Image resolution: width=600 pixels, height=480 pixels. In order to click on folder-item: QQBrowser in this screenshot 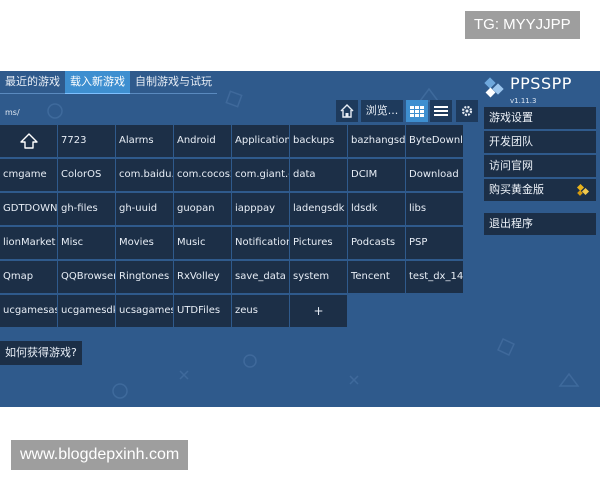, I will do `click(86, 277)`.